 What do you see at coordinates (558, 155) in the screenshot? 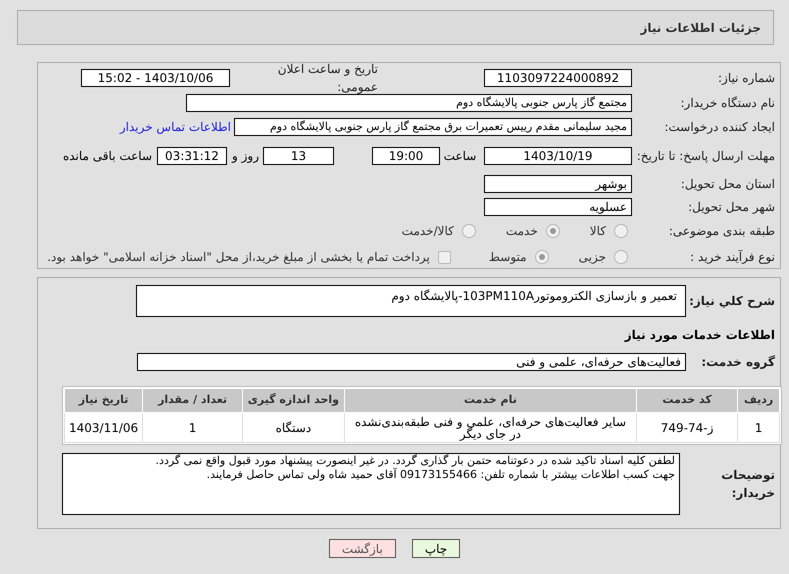
I see `input-field: 1403/10/19` at bounding box center [558, 155].